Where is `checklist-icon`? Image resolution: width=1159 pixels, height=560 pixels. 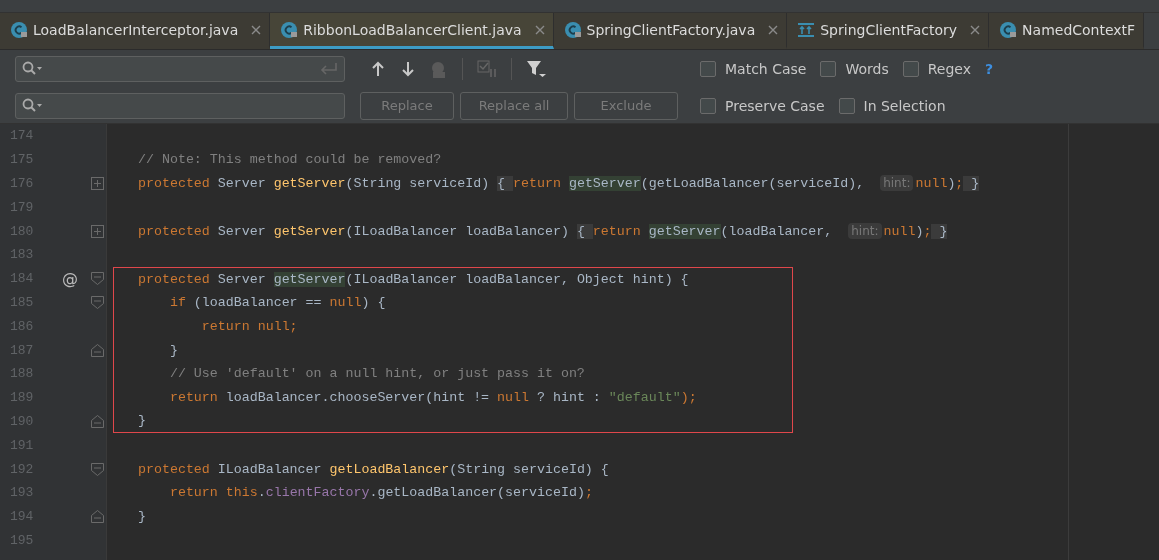 checklist-icon is located at coordinates (487, 68).